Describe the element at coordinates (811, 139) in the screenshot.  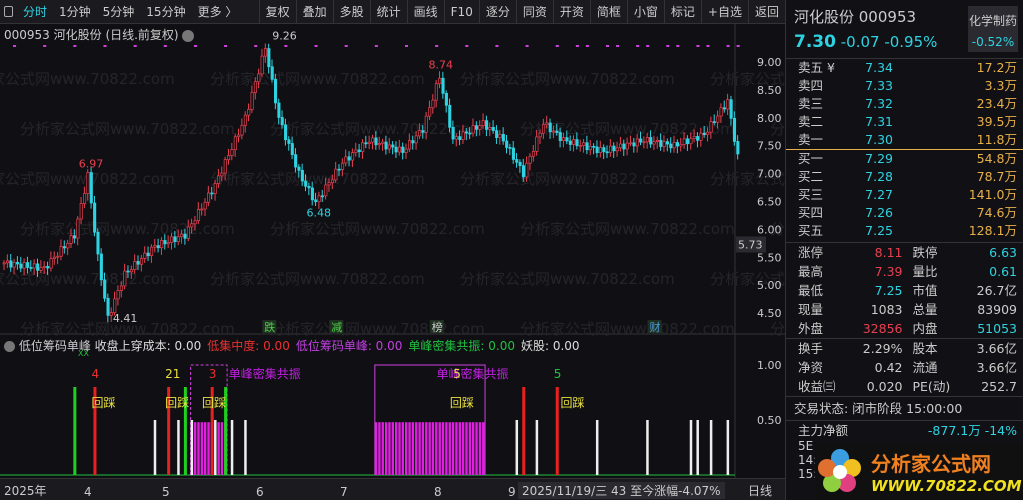
I see `level-label: 卖一` at that location.